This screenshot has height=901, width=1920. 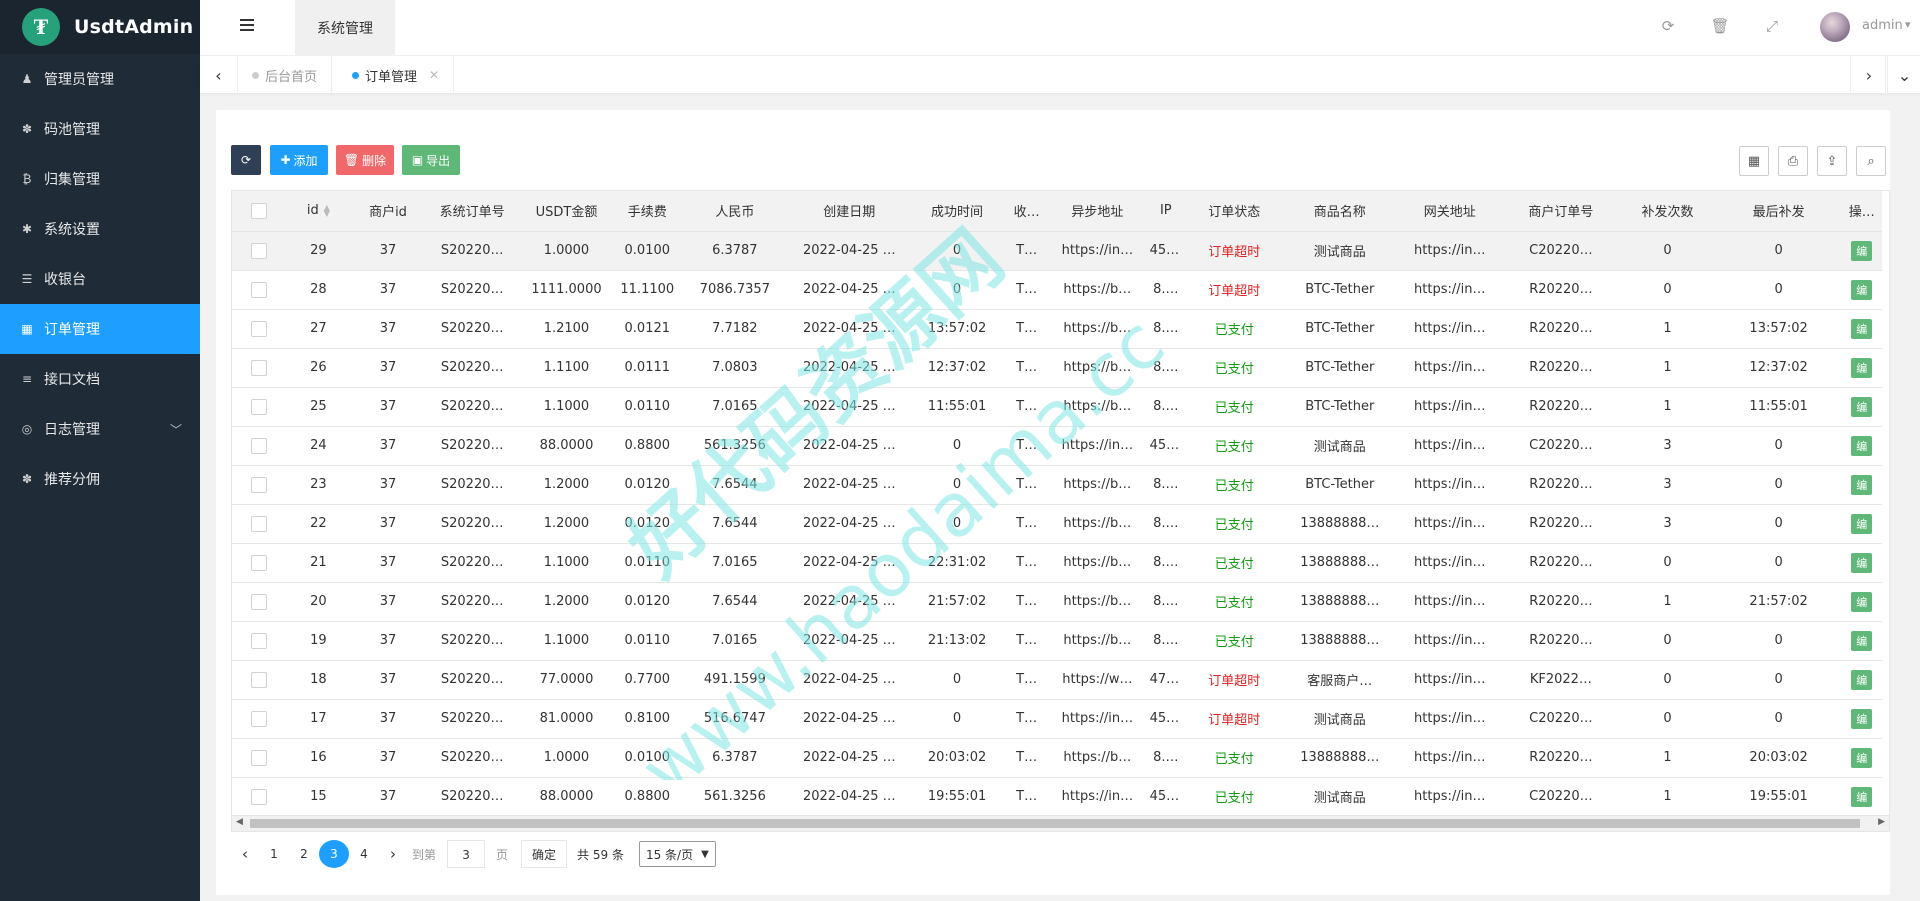 What do you see at coordinates (1720, 26) in the screenshot?
I see `trash-icon: 🗑` at bounding box center [1720, 26].